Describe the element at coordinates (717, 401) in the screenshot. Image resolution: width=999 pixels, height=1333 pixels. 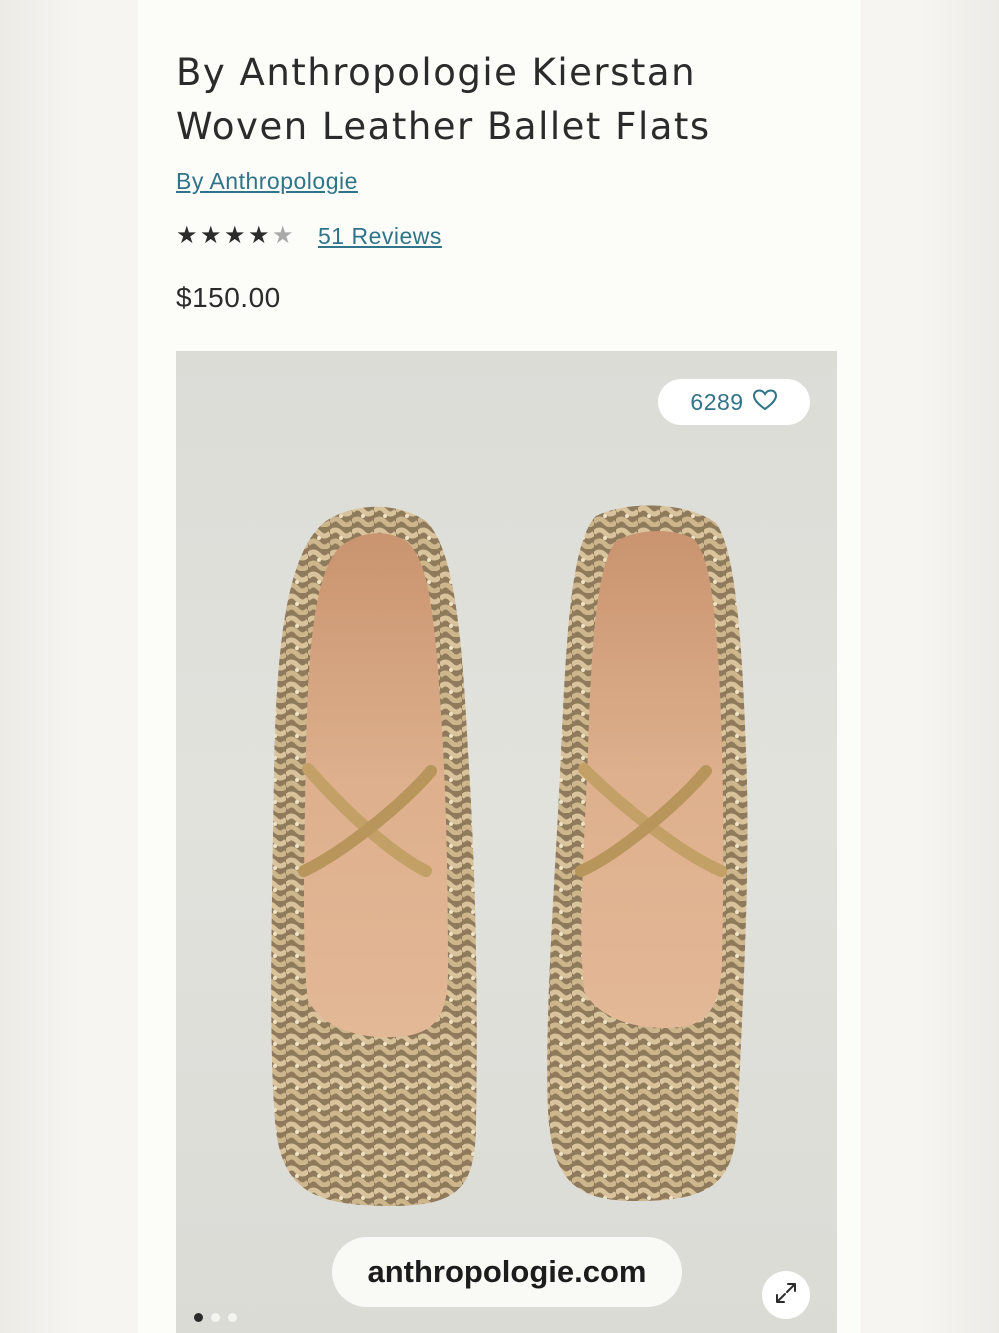
I see `favorite-count: 6289` at that location.